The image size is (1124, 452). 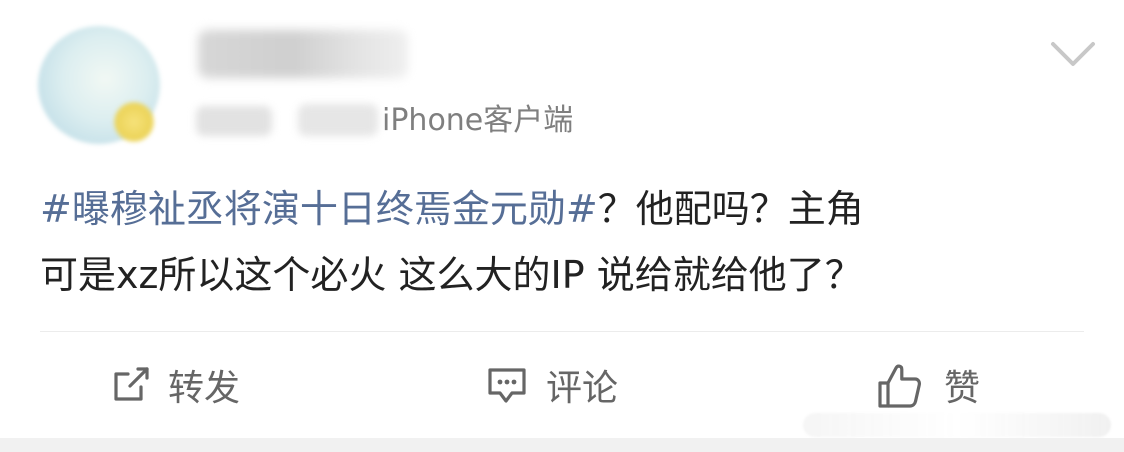 What do you see at coordinates (957, 425) in the screenshot?
I see `watermark-overlay` at bounding box center [957, 425].